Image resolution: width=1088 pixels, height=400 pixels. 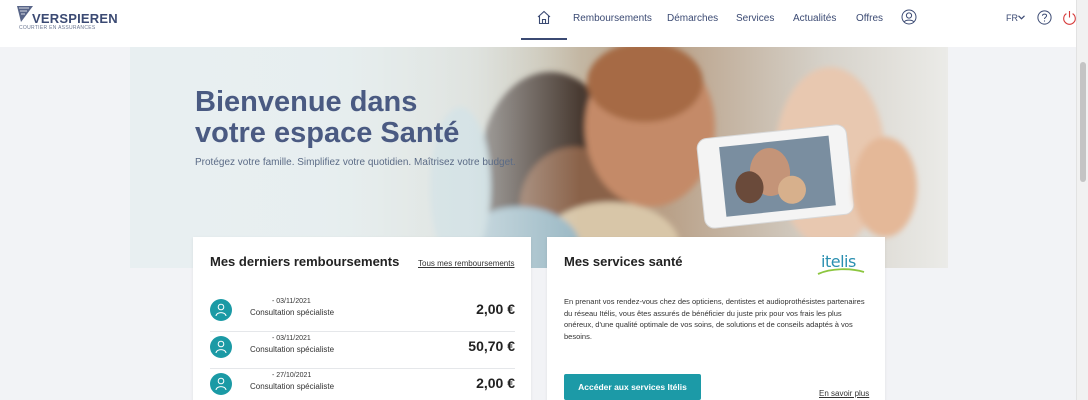 I want to click on brand-name: VERSPIEREN, so click(x=75, y=18).